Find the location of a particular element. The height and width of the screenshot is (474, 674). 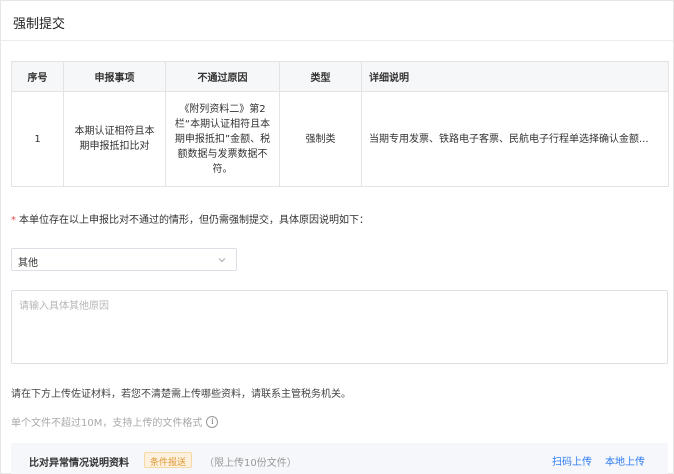

table-header-row: 序号 申报事项 不通过原因 类型 详细说明 is located at coordinates (340, 76).